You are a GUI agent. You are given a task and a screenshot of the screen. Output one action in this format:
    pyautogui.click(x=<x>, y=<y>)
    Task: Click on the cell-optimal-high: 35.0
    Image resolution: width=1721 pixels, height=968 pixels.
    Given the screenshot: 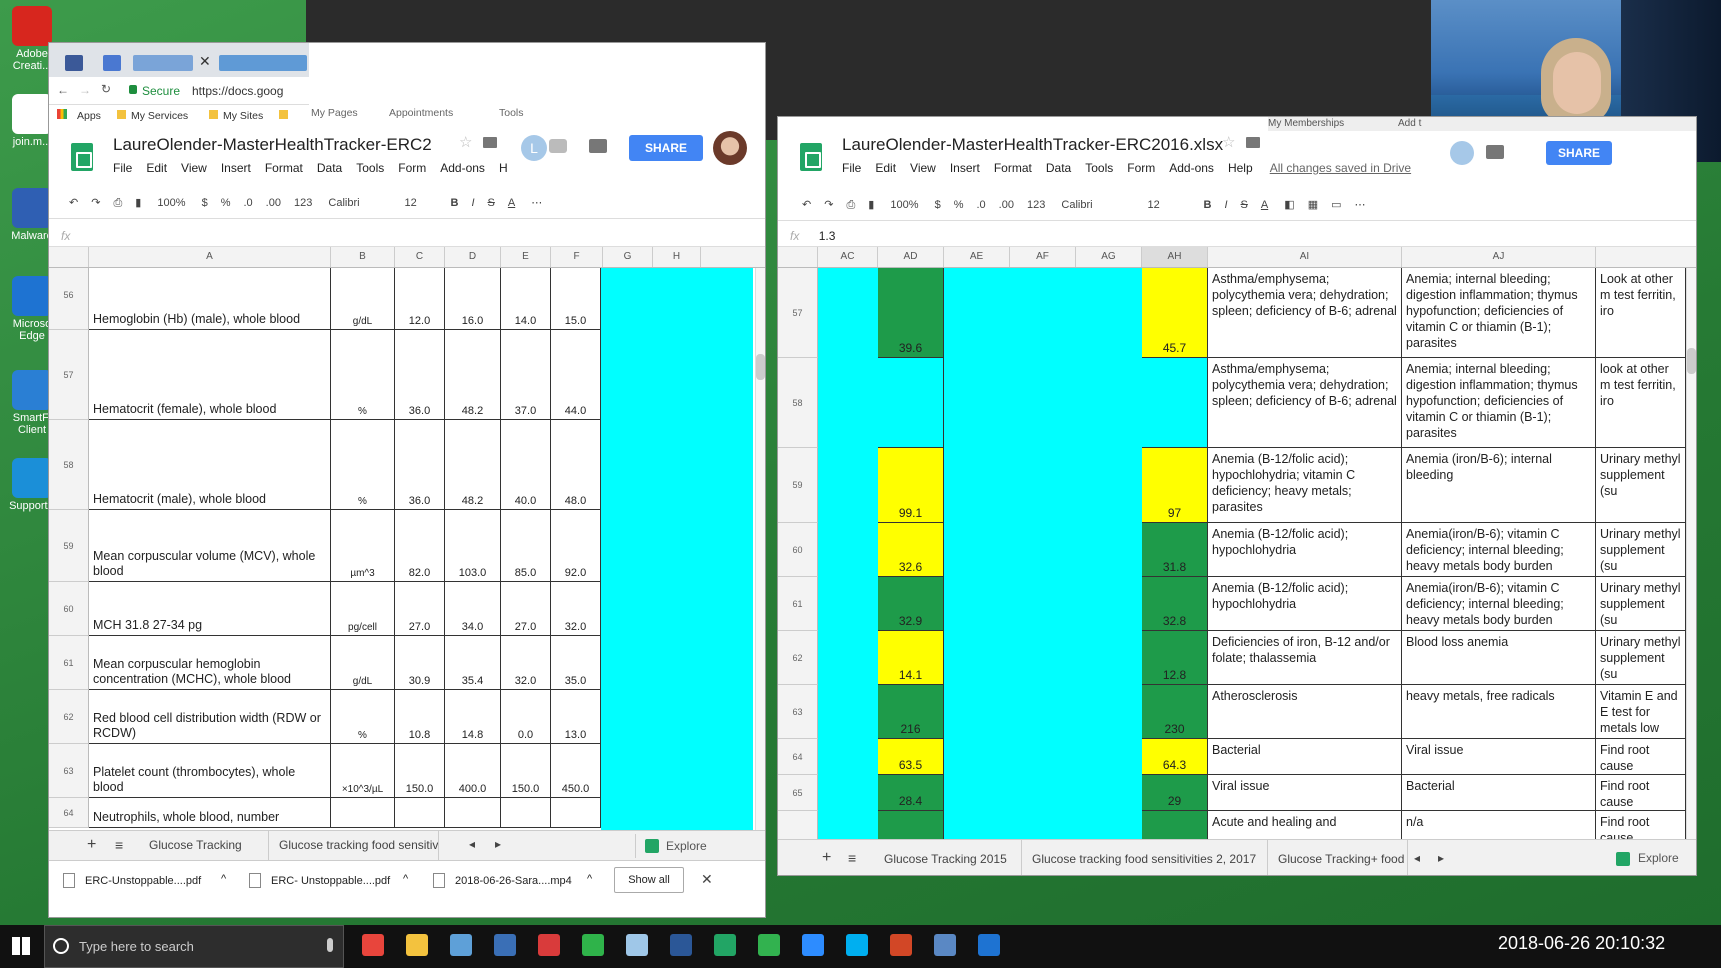 What is the action you would take?
    pyautogui.click(x=576, y=663)
    